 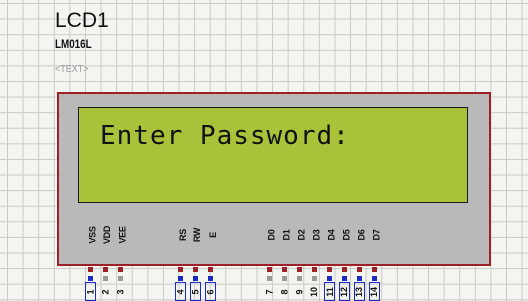 I want to click on pin-1: 1, so click(x=90, y=284).